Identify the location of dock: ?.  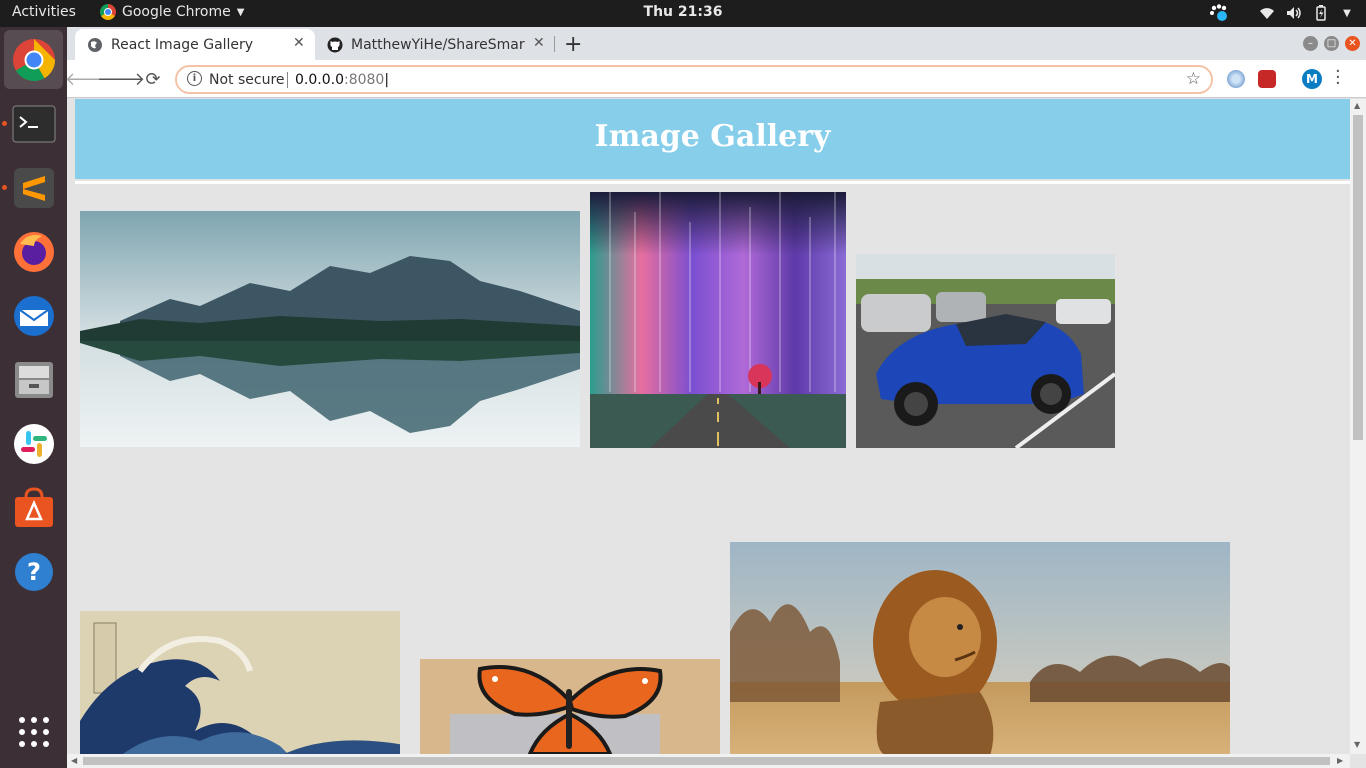
(33, 397).